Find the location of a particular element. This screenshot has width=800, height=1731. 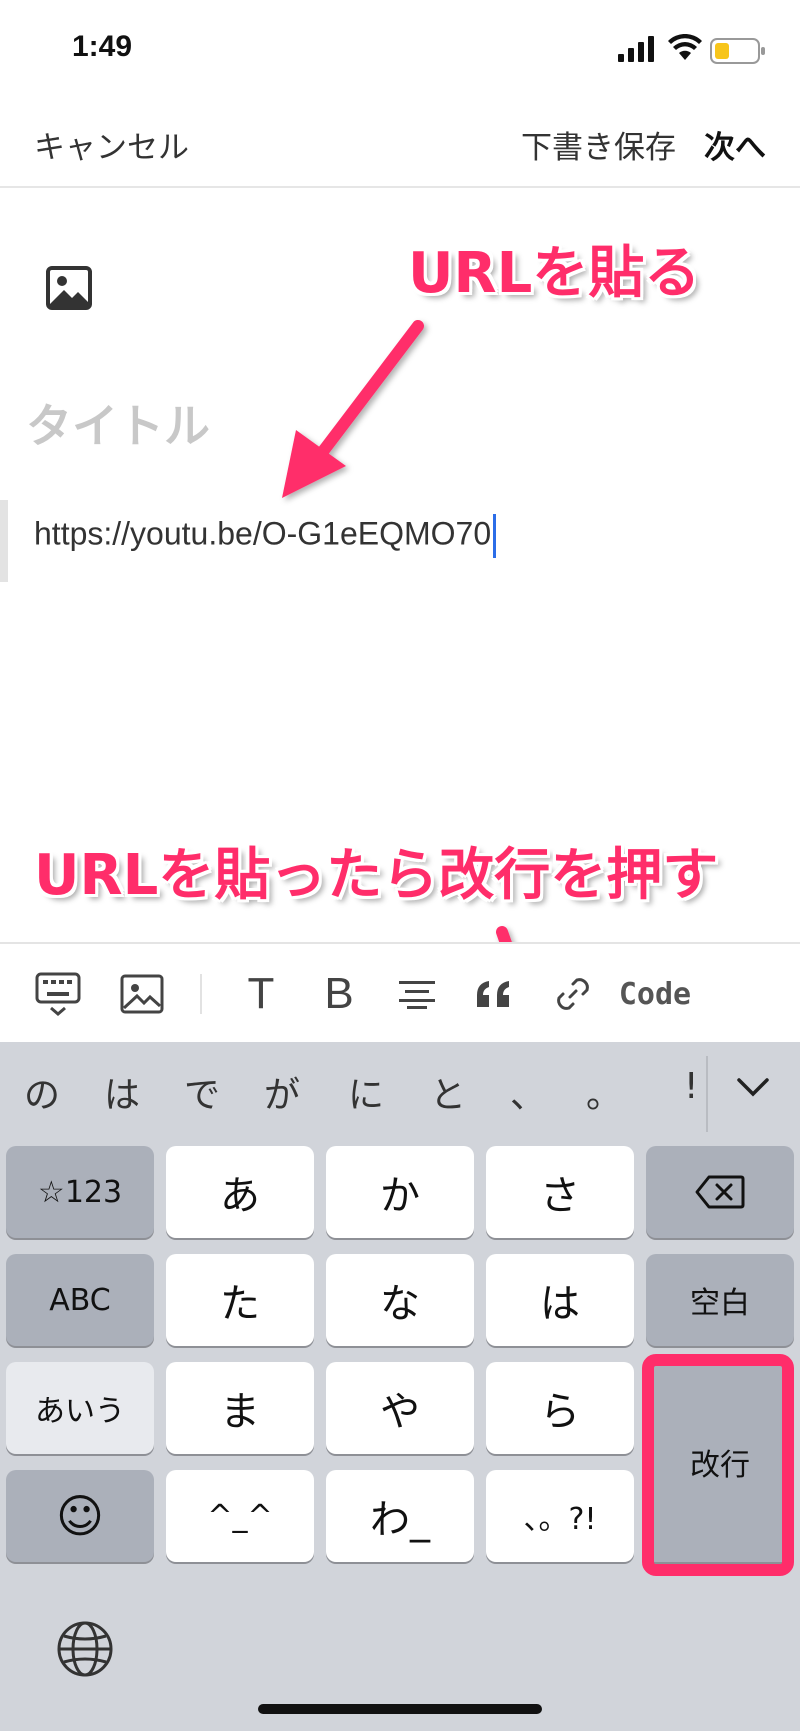

key-ta: た is located at coordinates (240, 1300).